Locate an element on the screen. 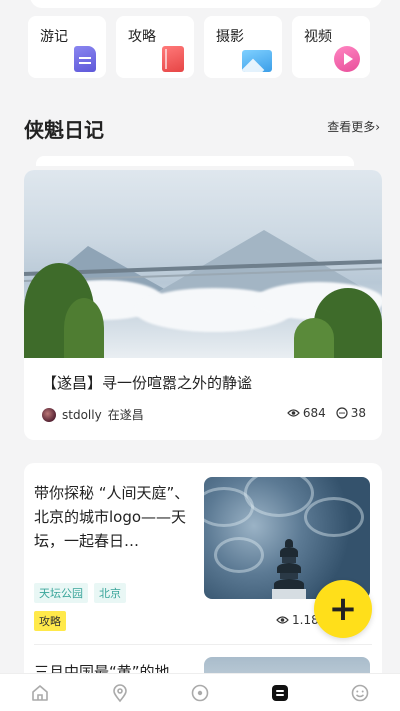 This screenshot has height=711, width=400. section-title: 侠魁日记 is located at coordinates (64, 130).